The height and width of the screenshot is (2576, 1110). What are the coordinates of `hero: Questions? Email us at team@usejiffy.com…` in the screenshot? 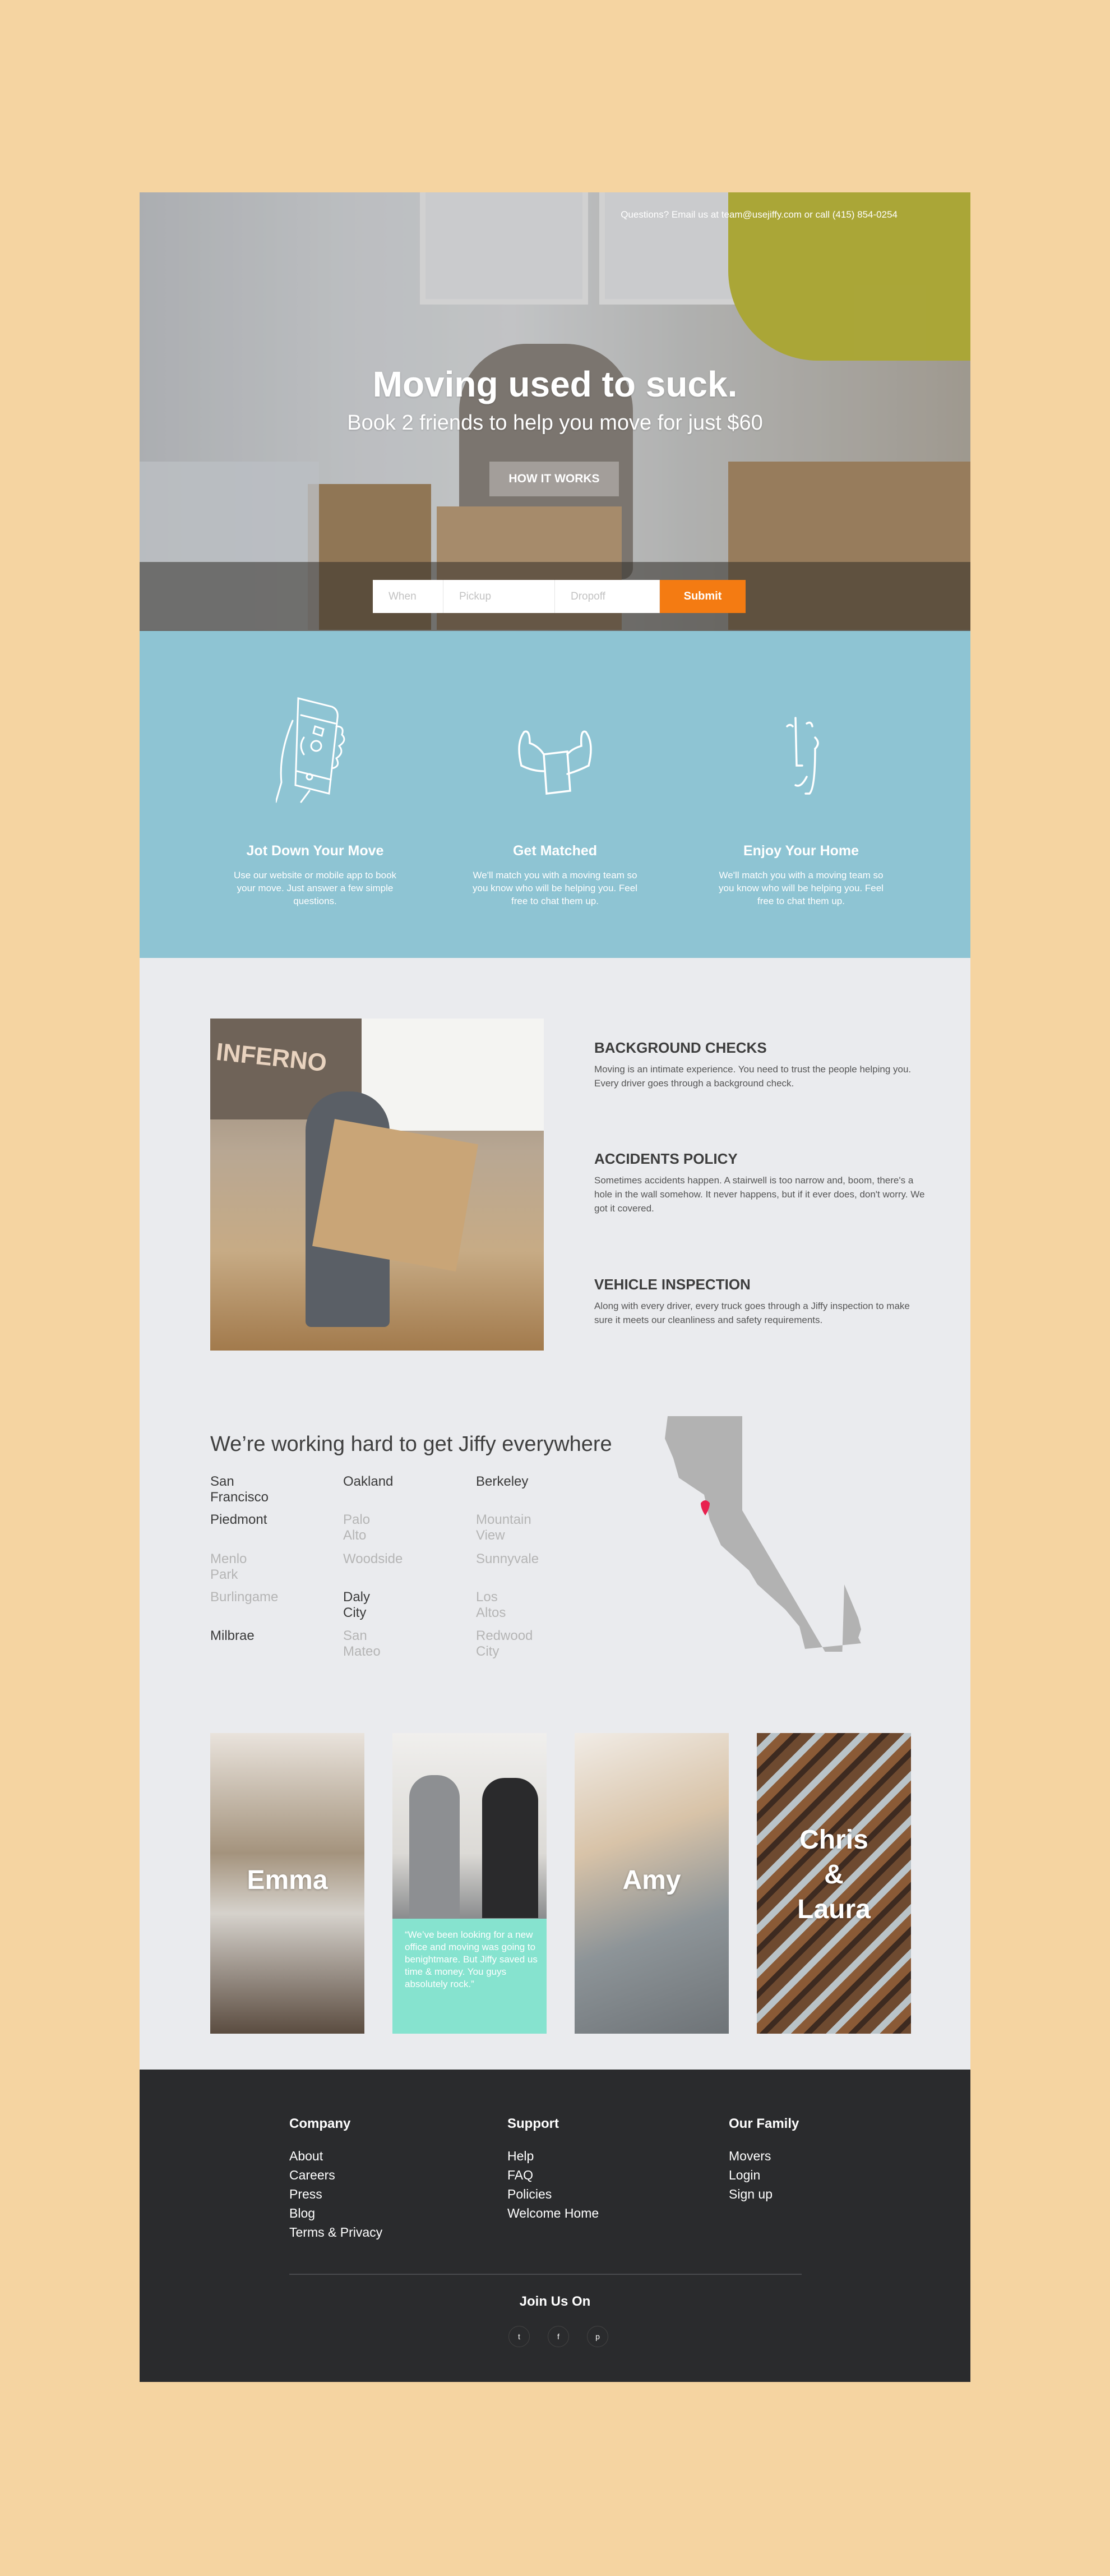 It's located at (555, 411).